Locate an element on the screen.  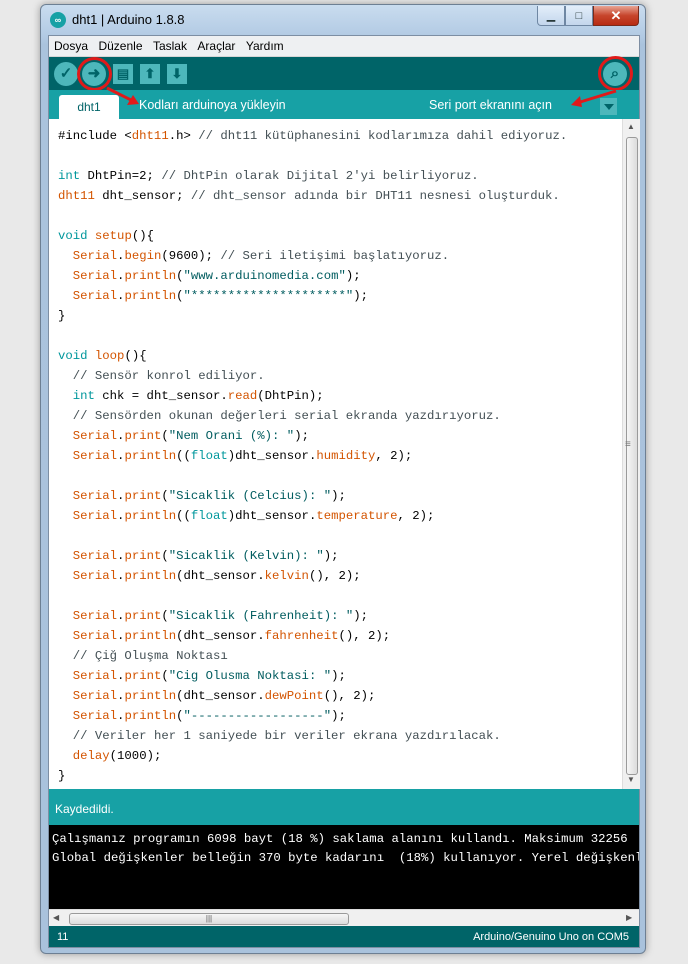
minimize-button: ▁ is located at coordinates (551, 16).